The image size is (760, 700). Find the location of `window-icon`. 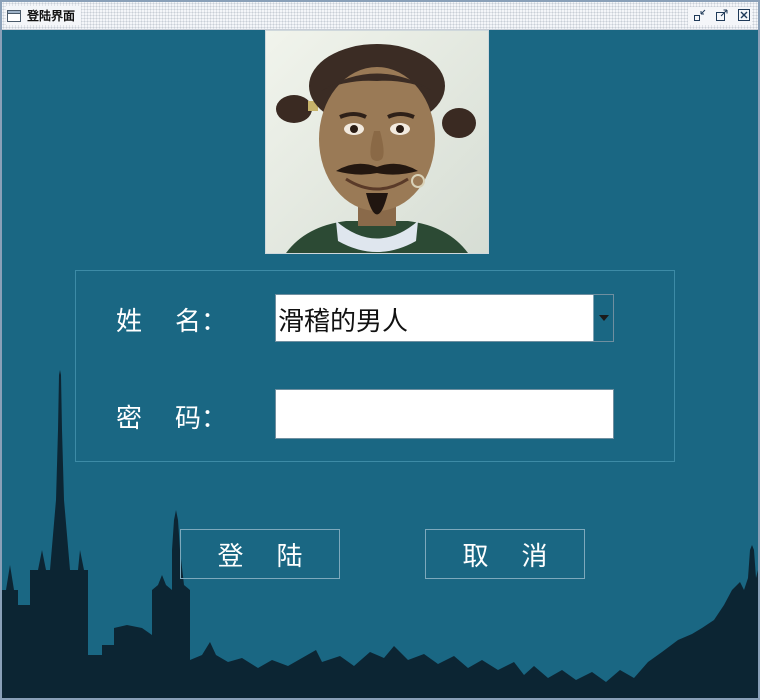

window-icon is located at coordinates (14, 16).